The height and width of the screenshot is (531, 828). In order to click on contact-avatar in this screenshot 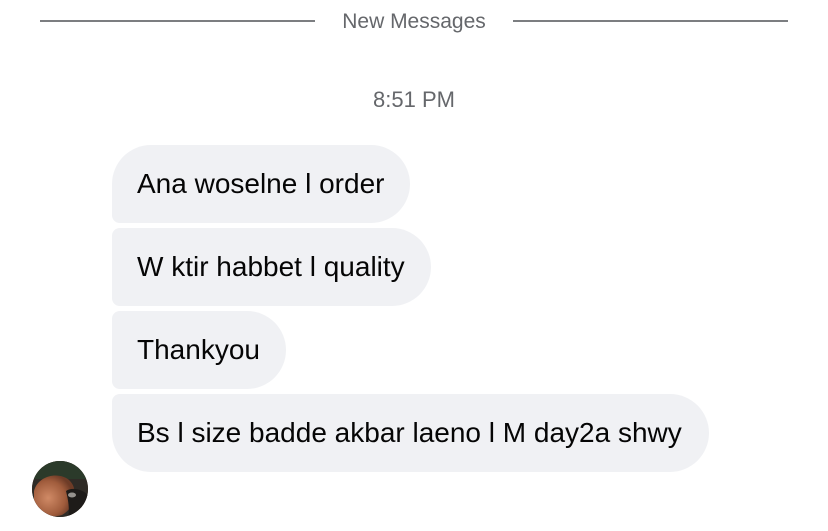, I will do `click(60, 489)`.